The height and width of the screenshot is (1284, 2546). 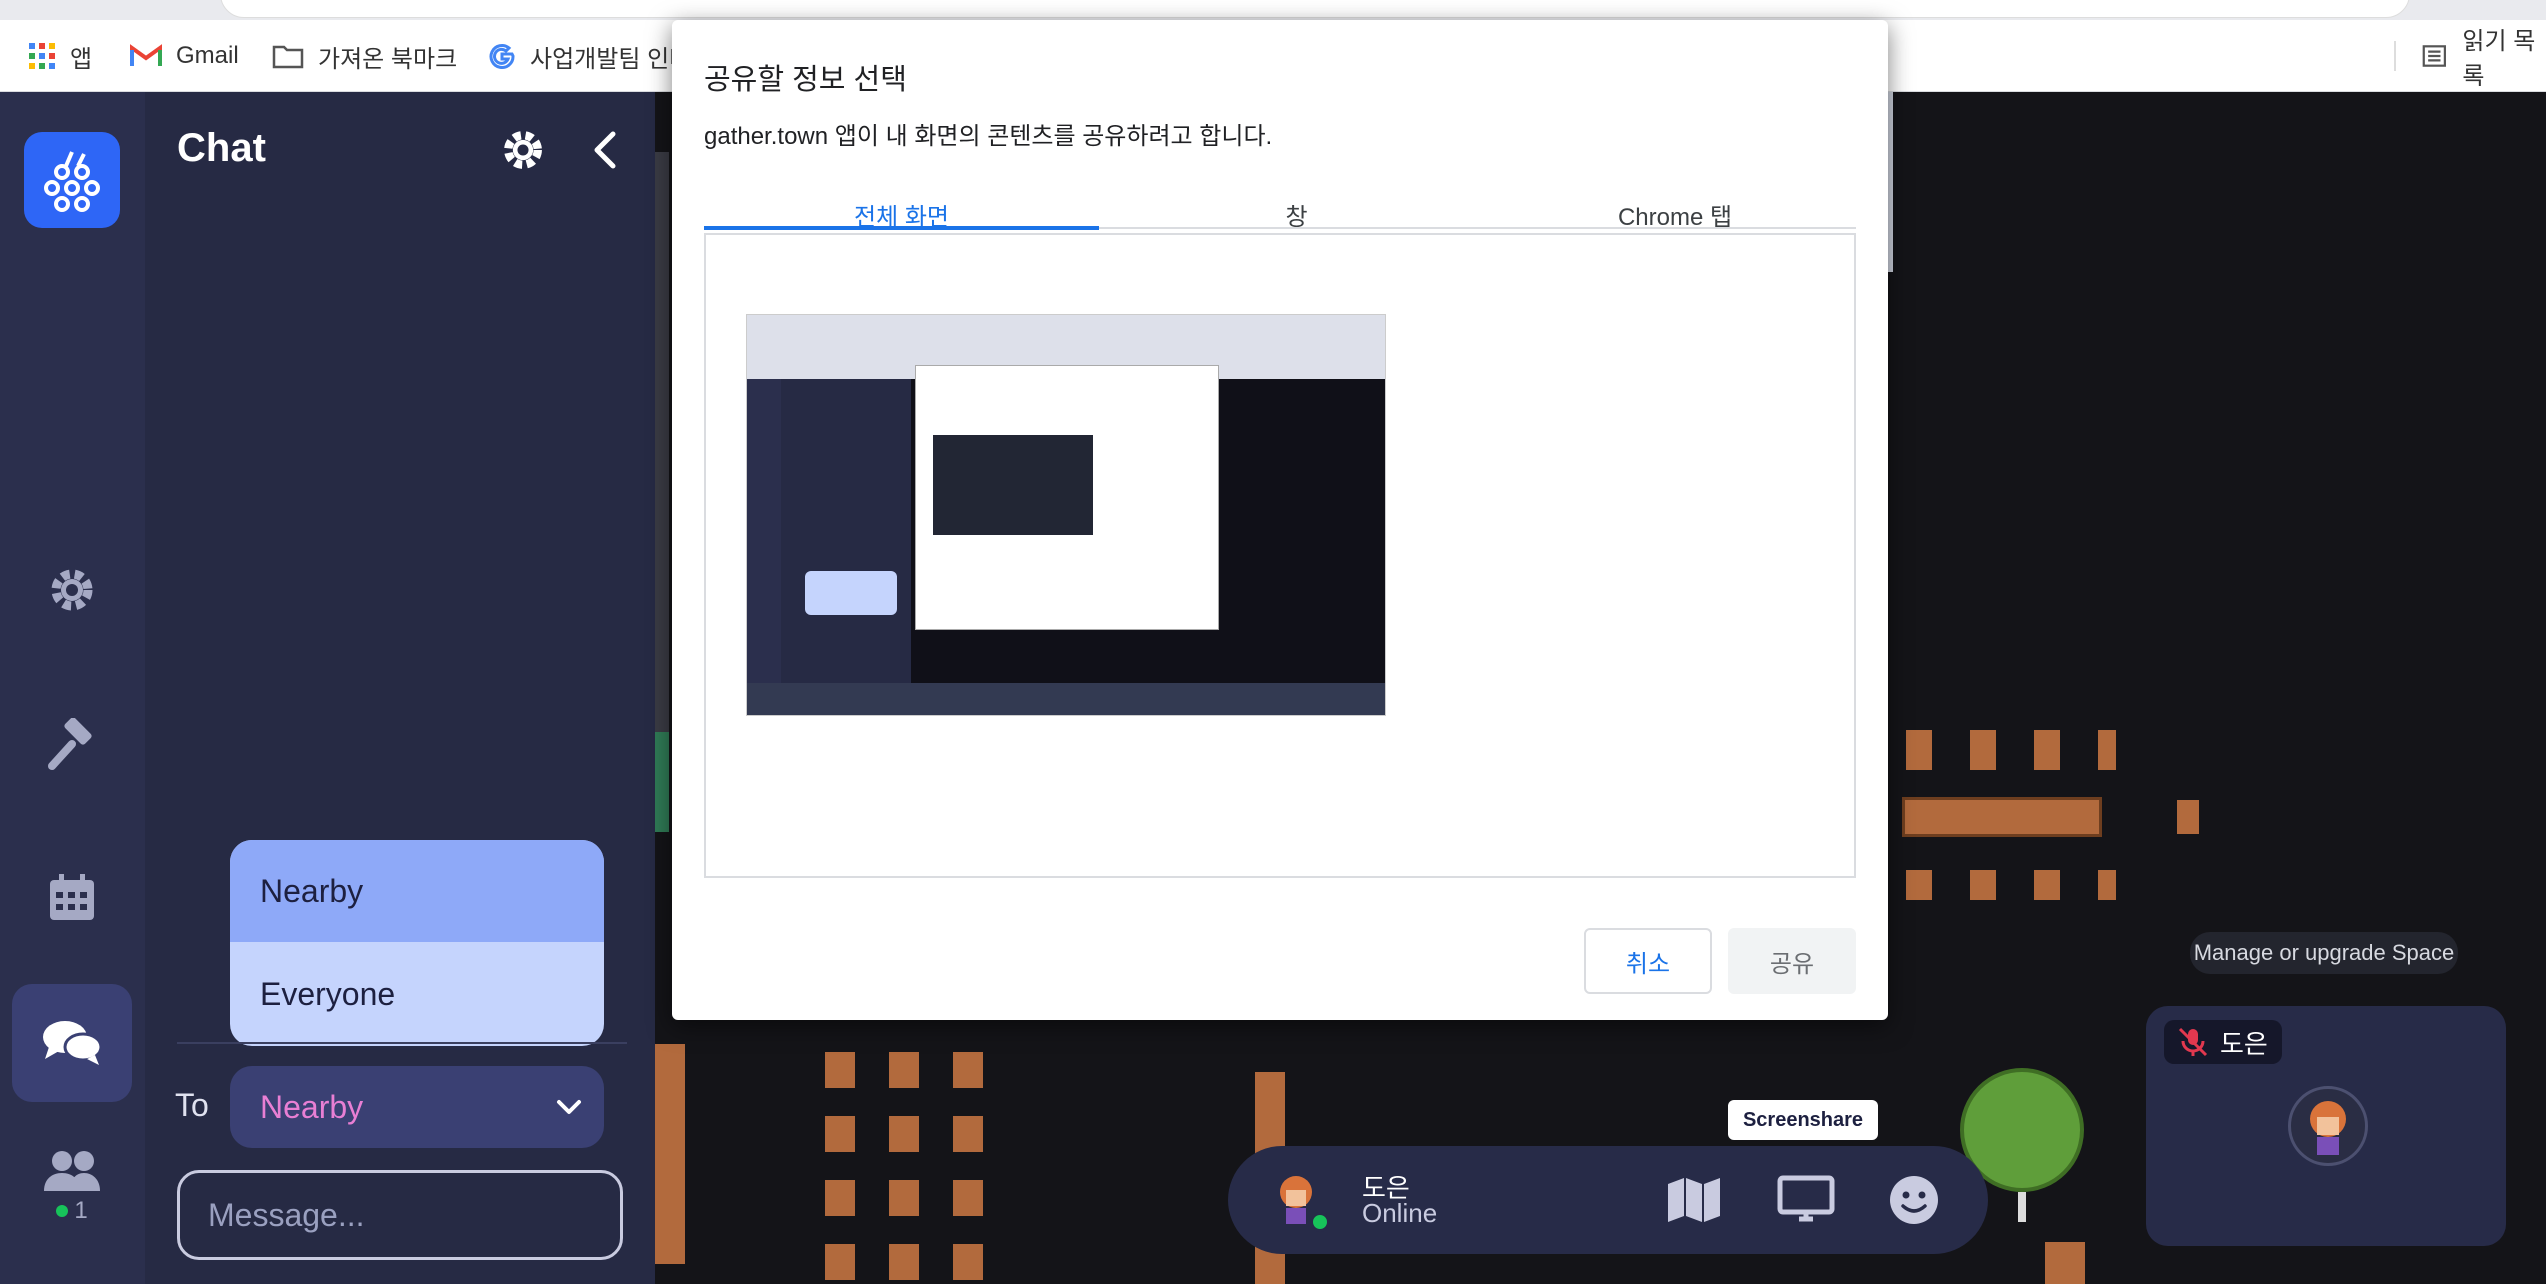 I want to click on map-button, so click(x=1694, y=1200).